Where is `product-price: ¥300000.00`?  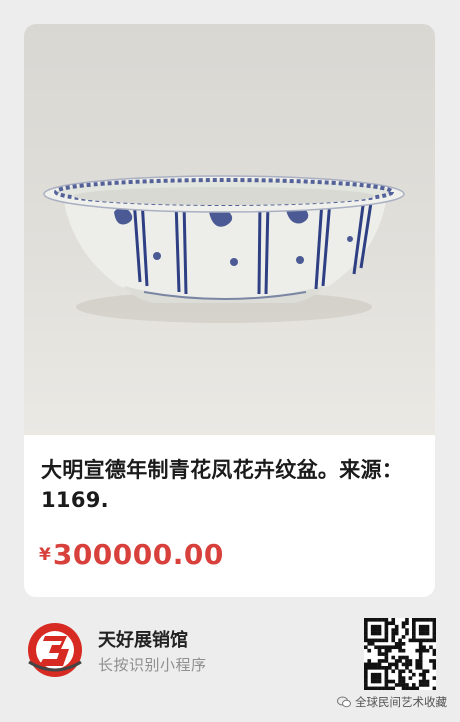
product-price: ¥300000.00 is located at coordinates (131, 554).